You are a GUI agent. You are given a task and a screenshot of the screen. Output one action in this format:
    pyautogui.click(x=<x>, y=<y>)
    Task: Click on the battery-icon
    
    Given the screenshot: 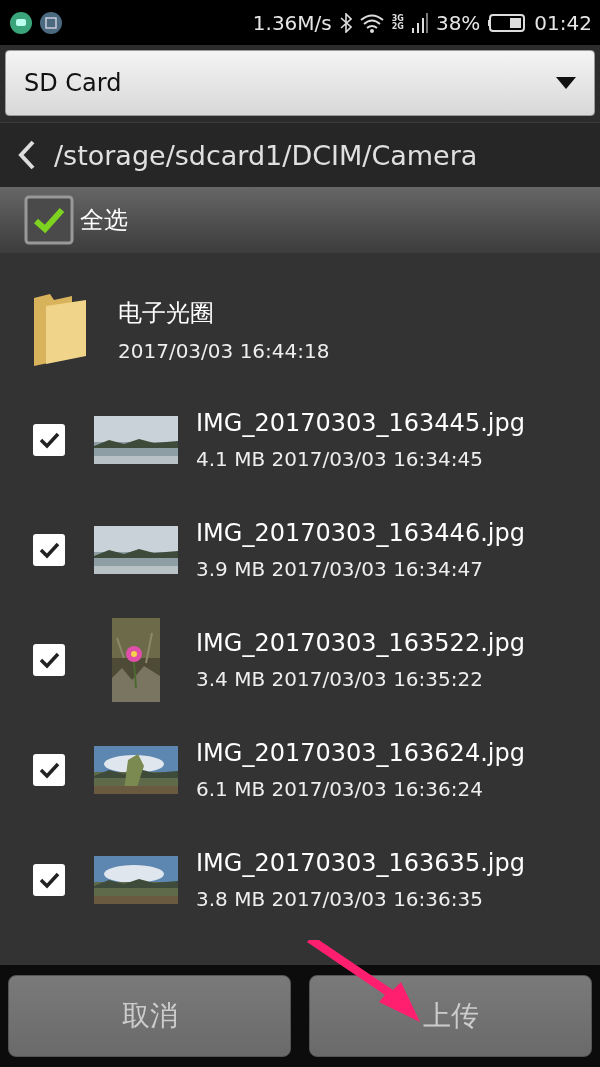 What is the action you would take?
    pyautogui.click(x=507, y=22)
    